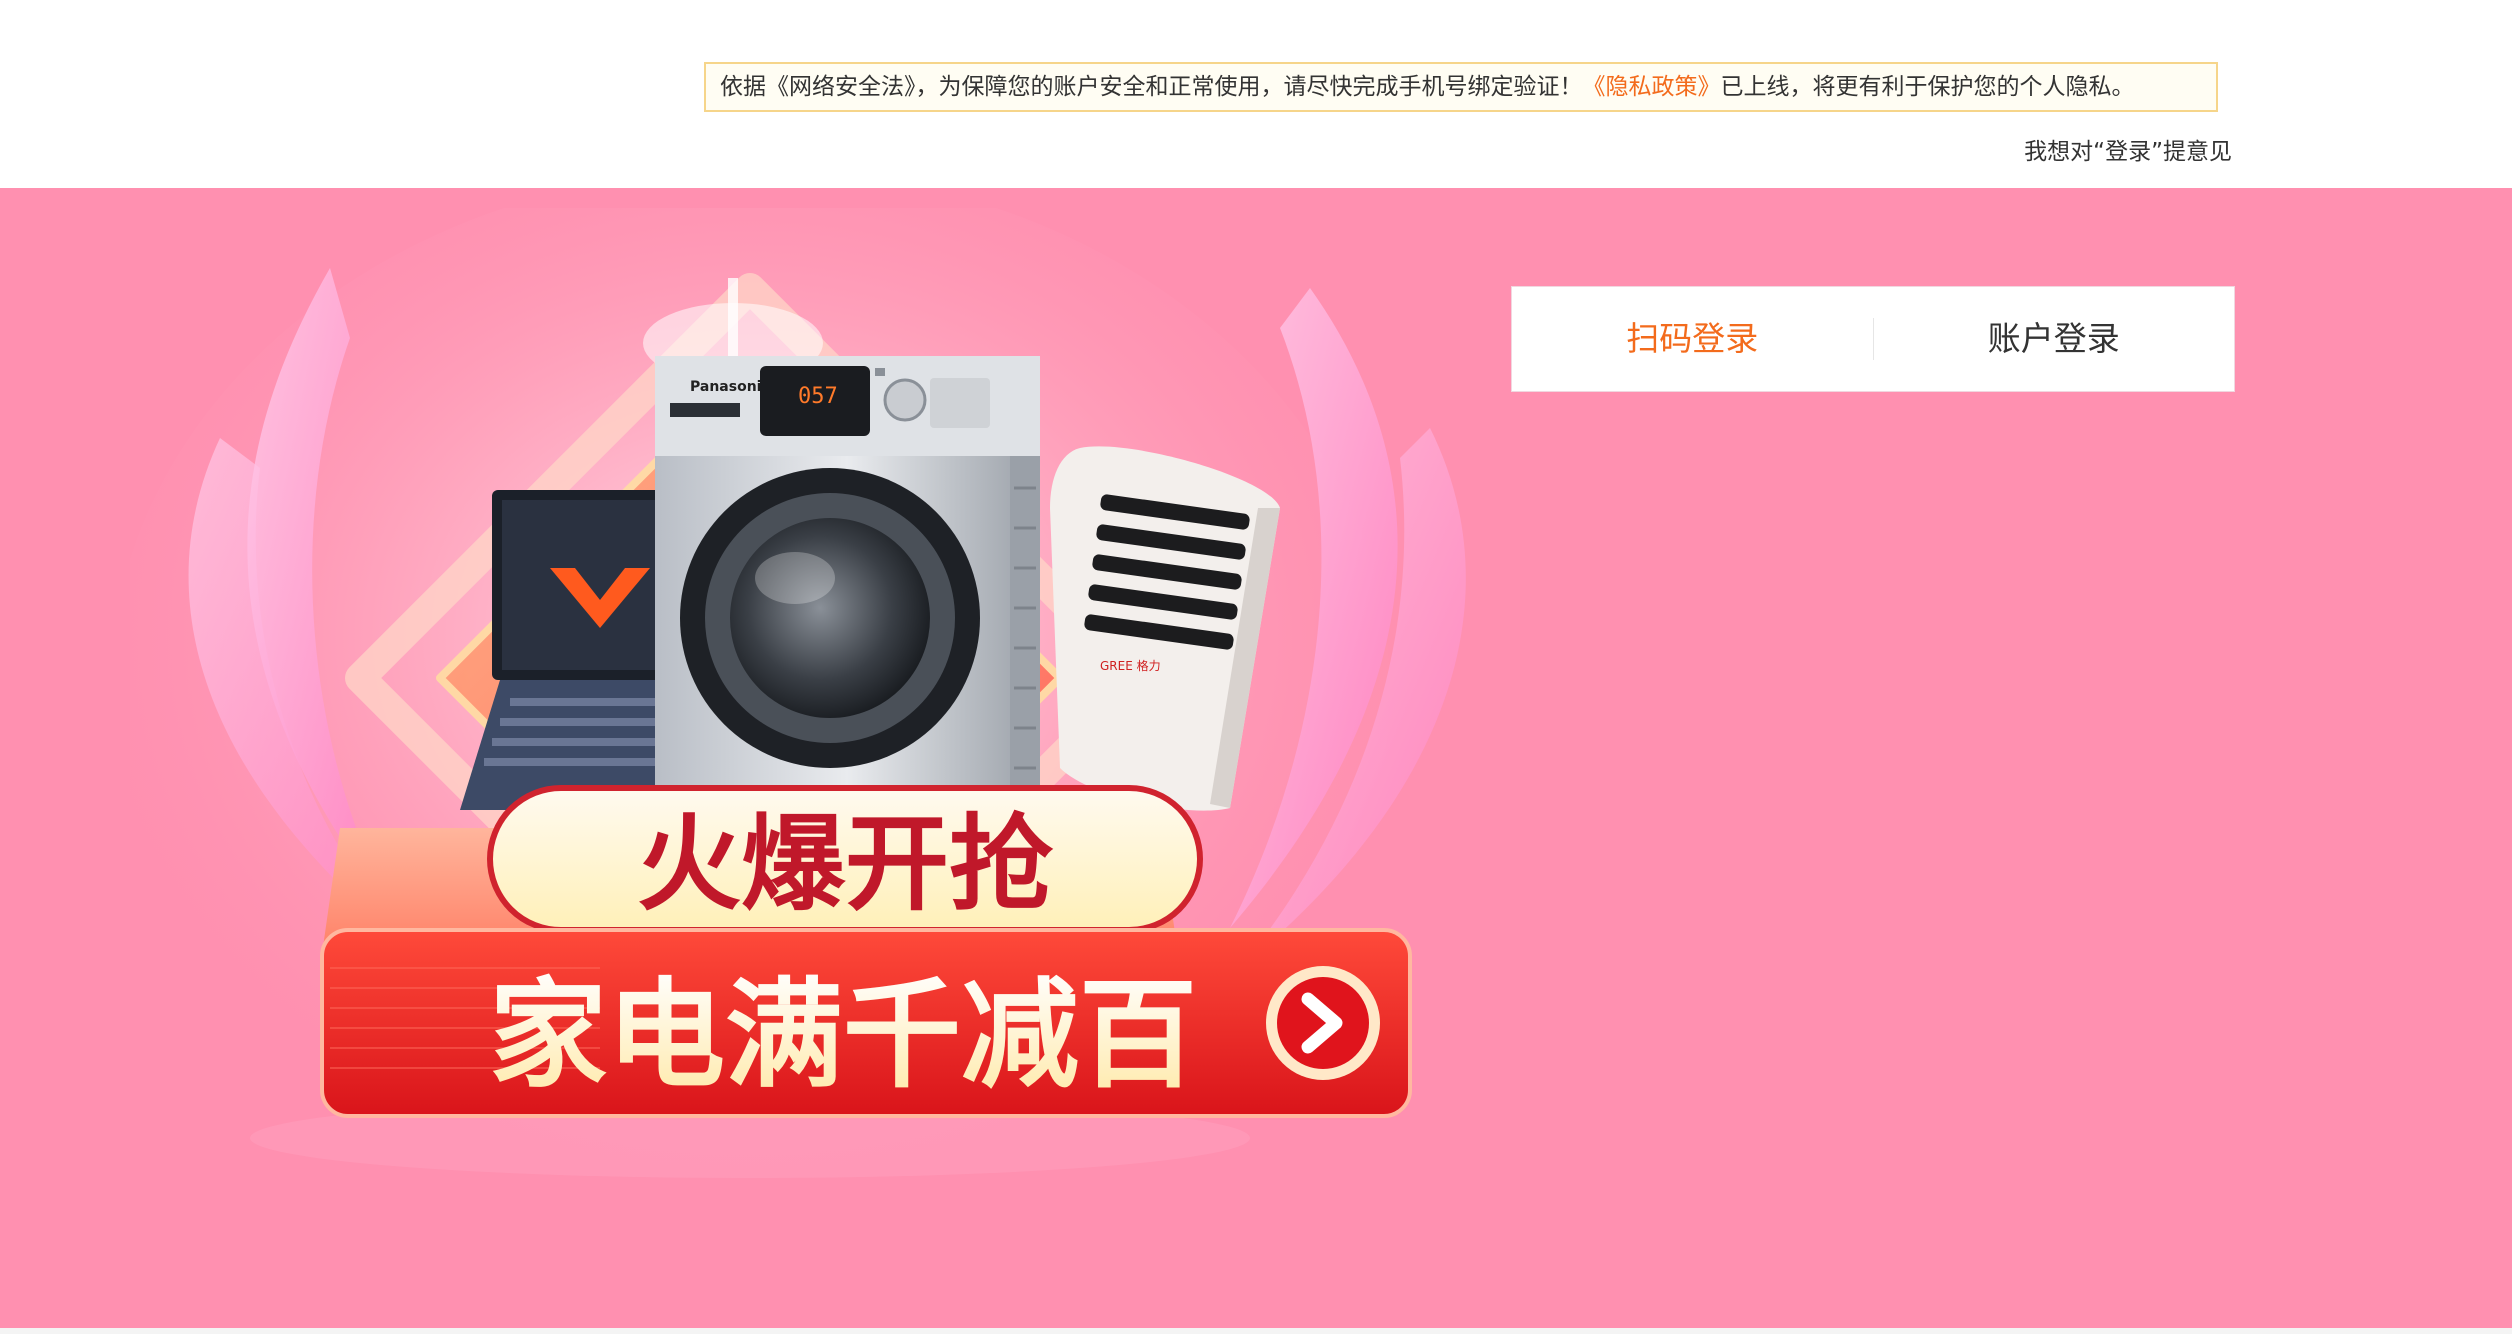 The height and width of the screenshot is (1334, 2512). Describe the element at coordinates (1927, 87) in the screenshot. I see `notice-text-tail: 已上线，将更有利于保护您的个人隐私。` at that location.